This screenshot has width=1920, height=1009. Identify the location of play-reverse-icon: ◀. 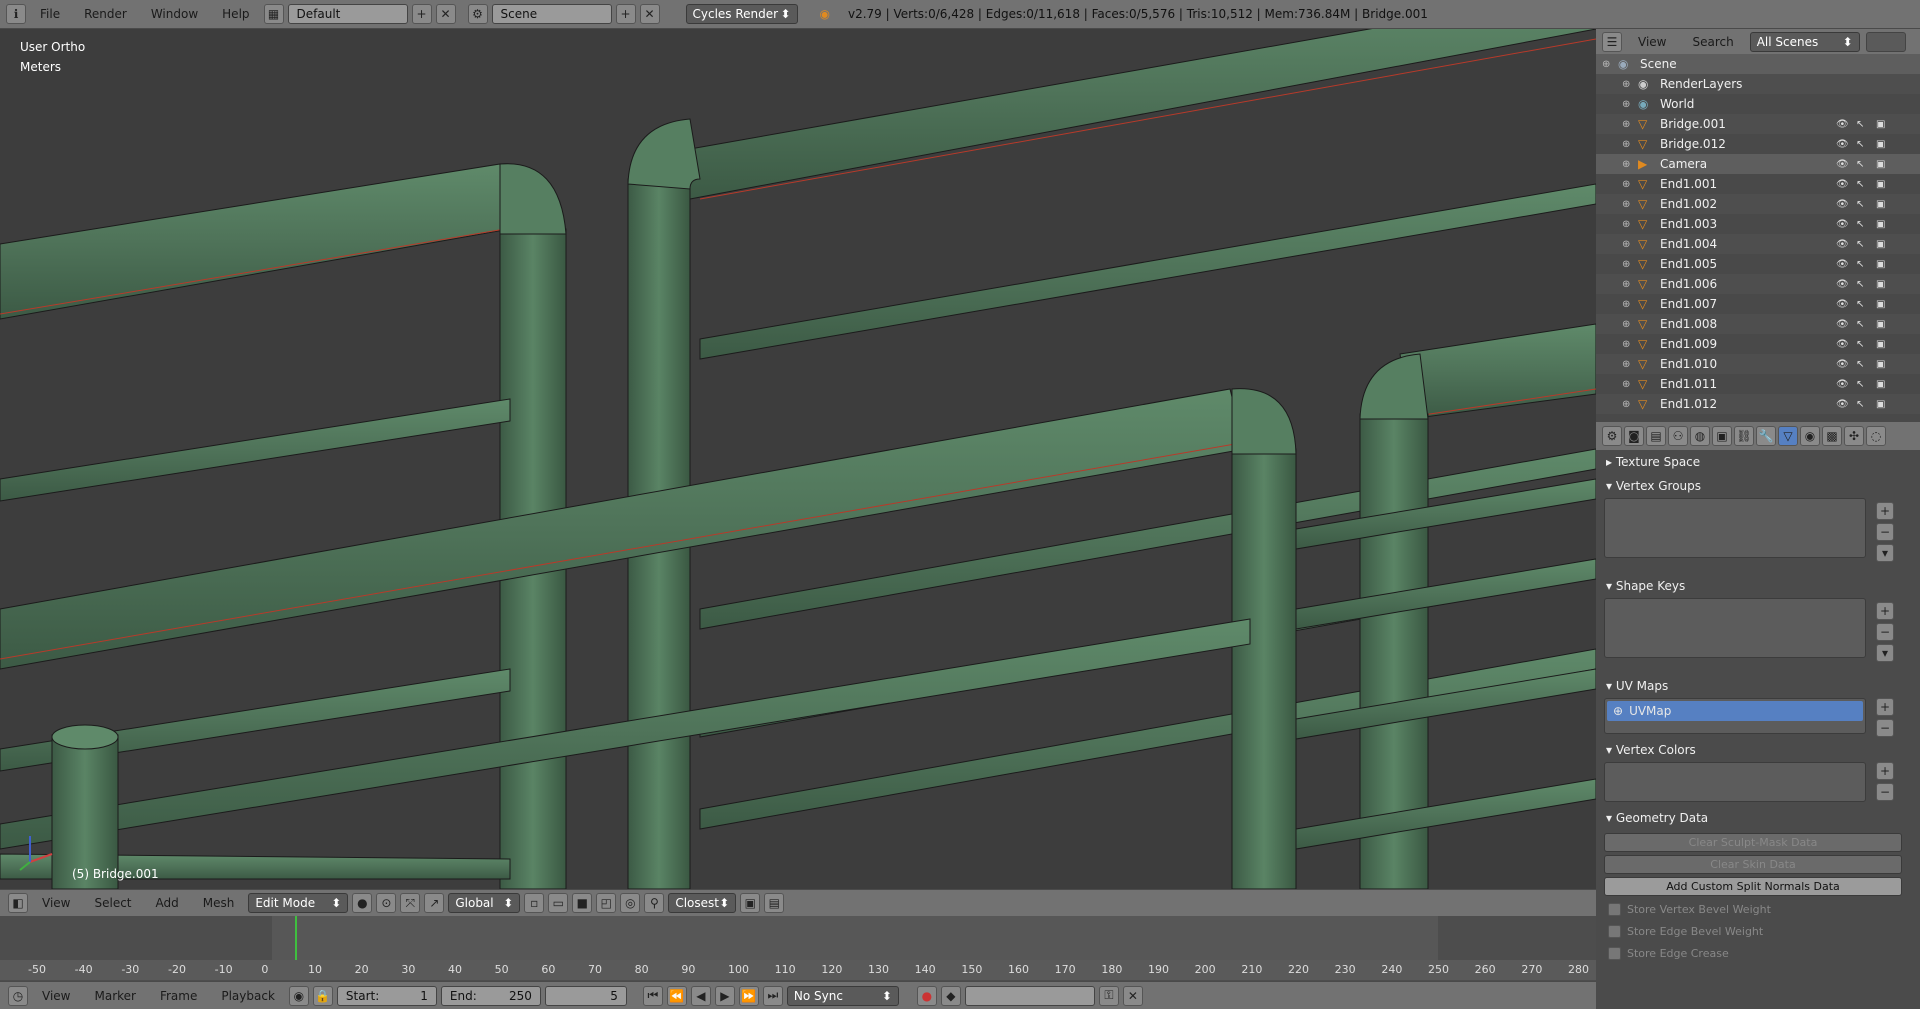
(700, 995).